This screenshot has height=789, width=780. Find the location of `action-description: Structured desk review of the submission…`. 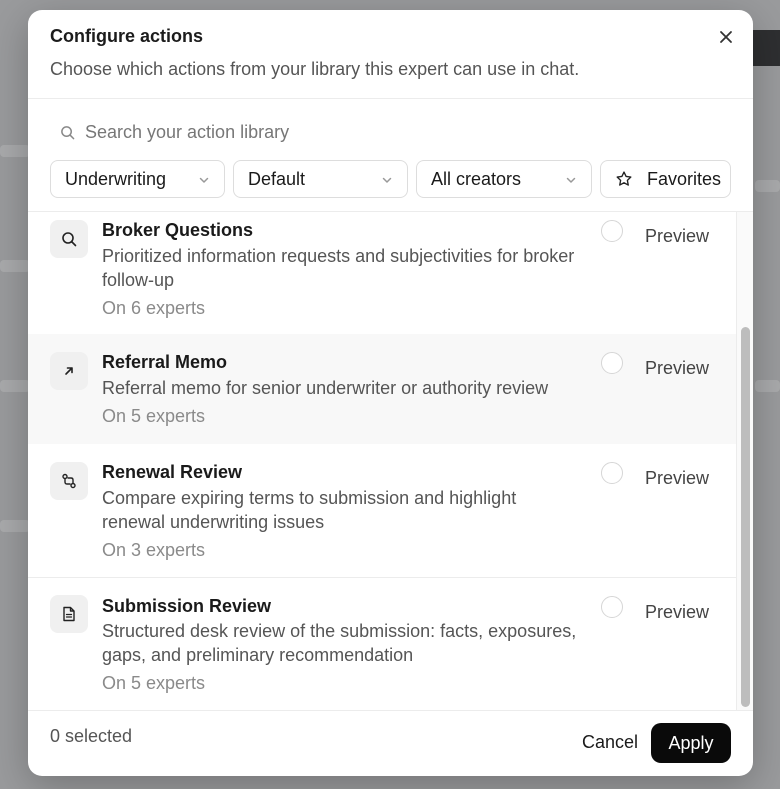

action-description: Structured desk review of the submission… is located at coordinates (339, 643).